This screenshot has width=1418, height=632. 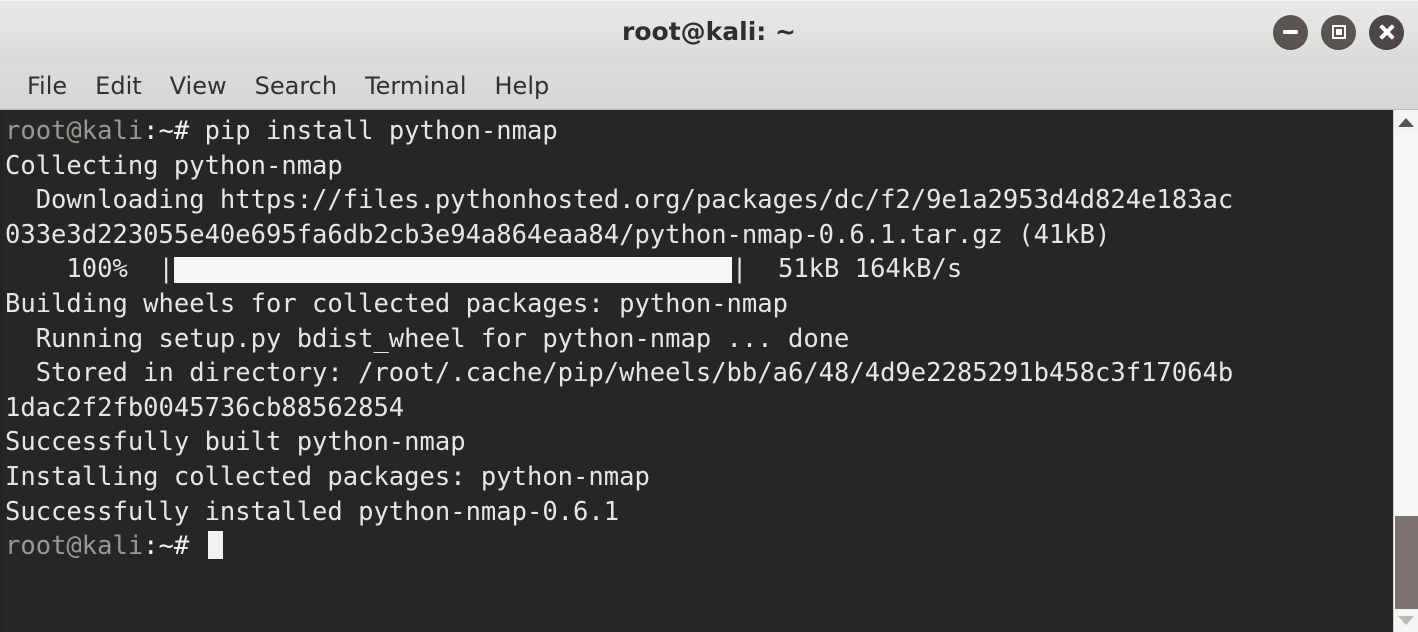 I want to click on chevron-down-icon, so click(x=1406, y=620).